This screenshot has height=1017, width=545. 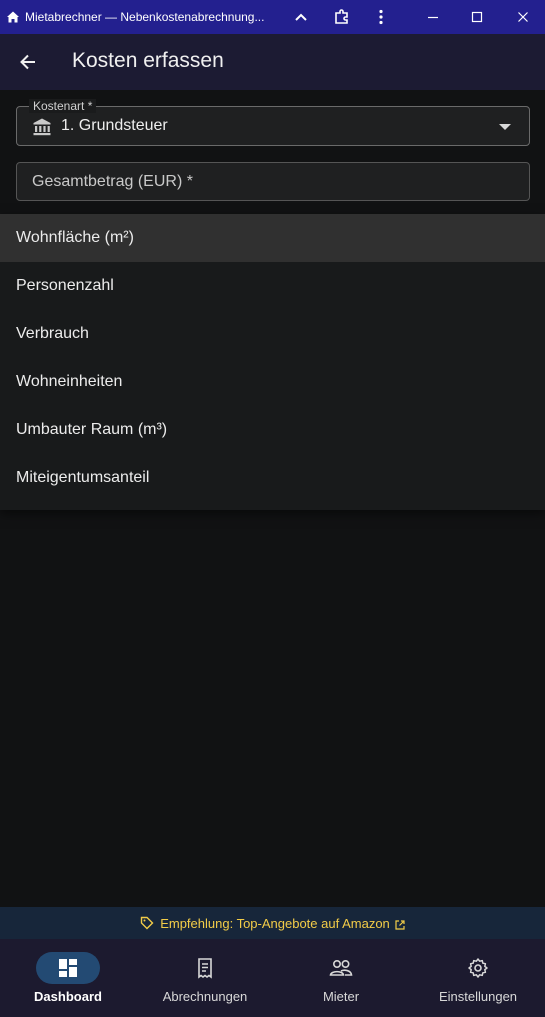 I want to click on people-icon, so click(x=341, y=967).